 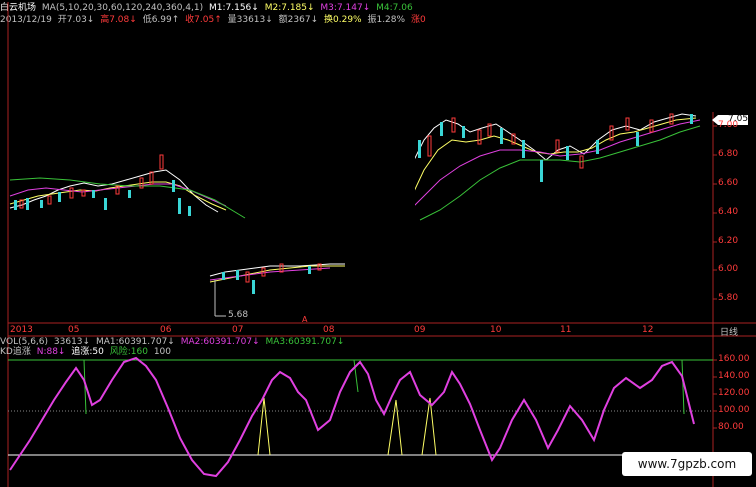 What do you see at coordinates (738, 119) in the screenshot?
I see `current-price-label: 7.05` at bounding box center [738, 119].